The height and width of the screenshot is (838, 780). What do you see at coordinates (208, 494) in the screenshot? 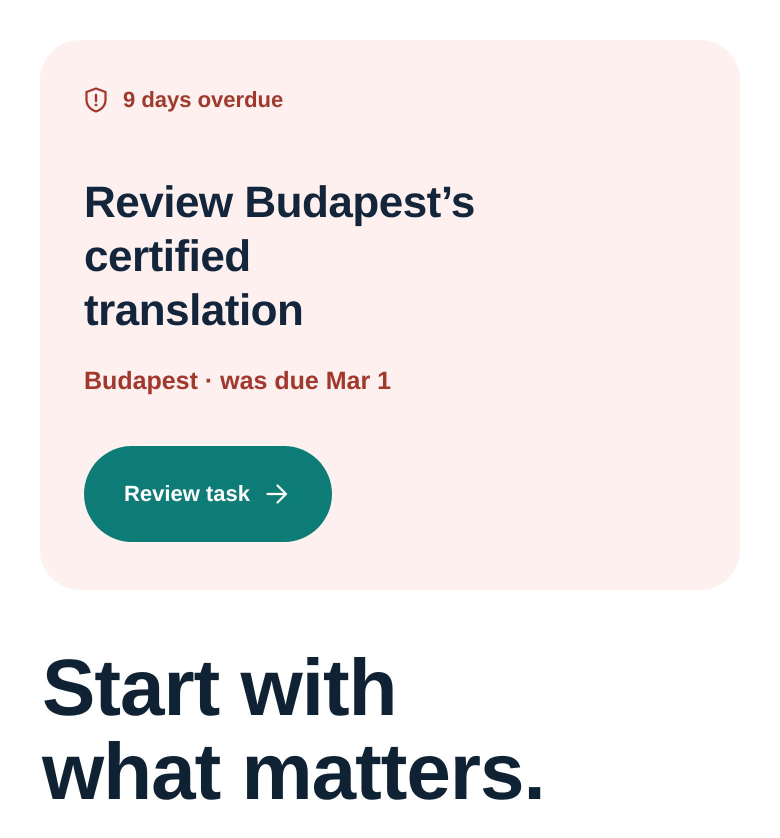
I see `review-task-button: Review task` at bounding box center [208, 494].